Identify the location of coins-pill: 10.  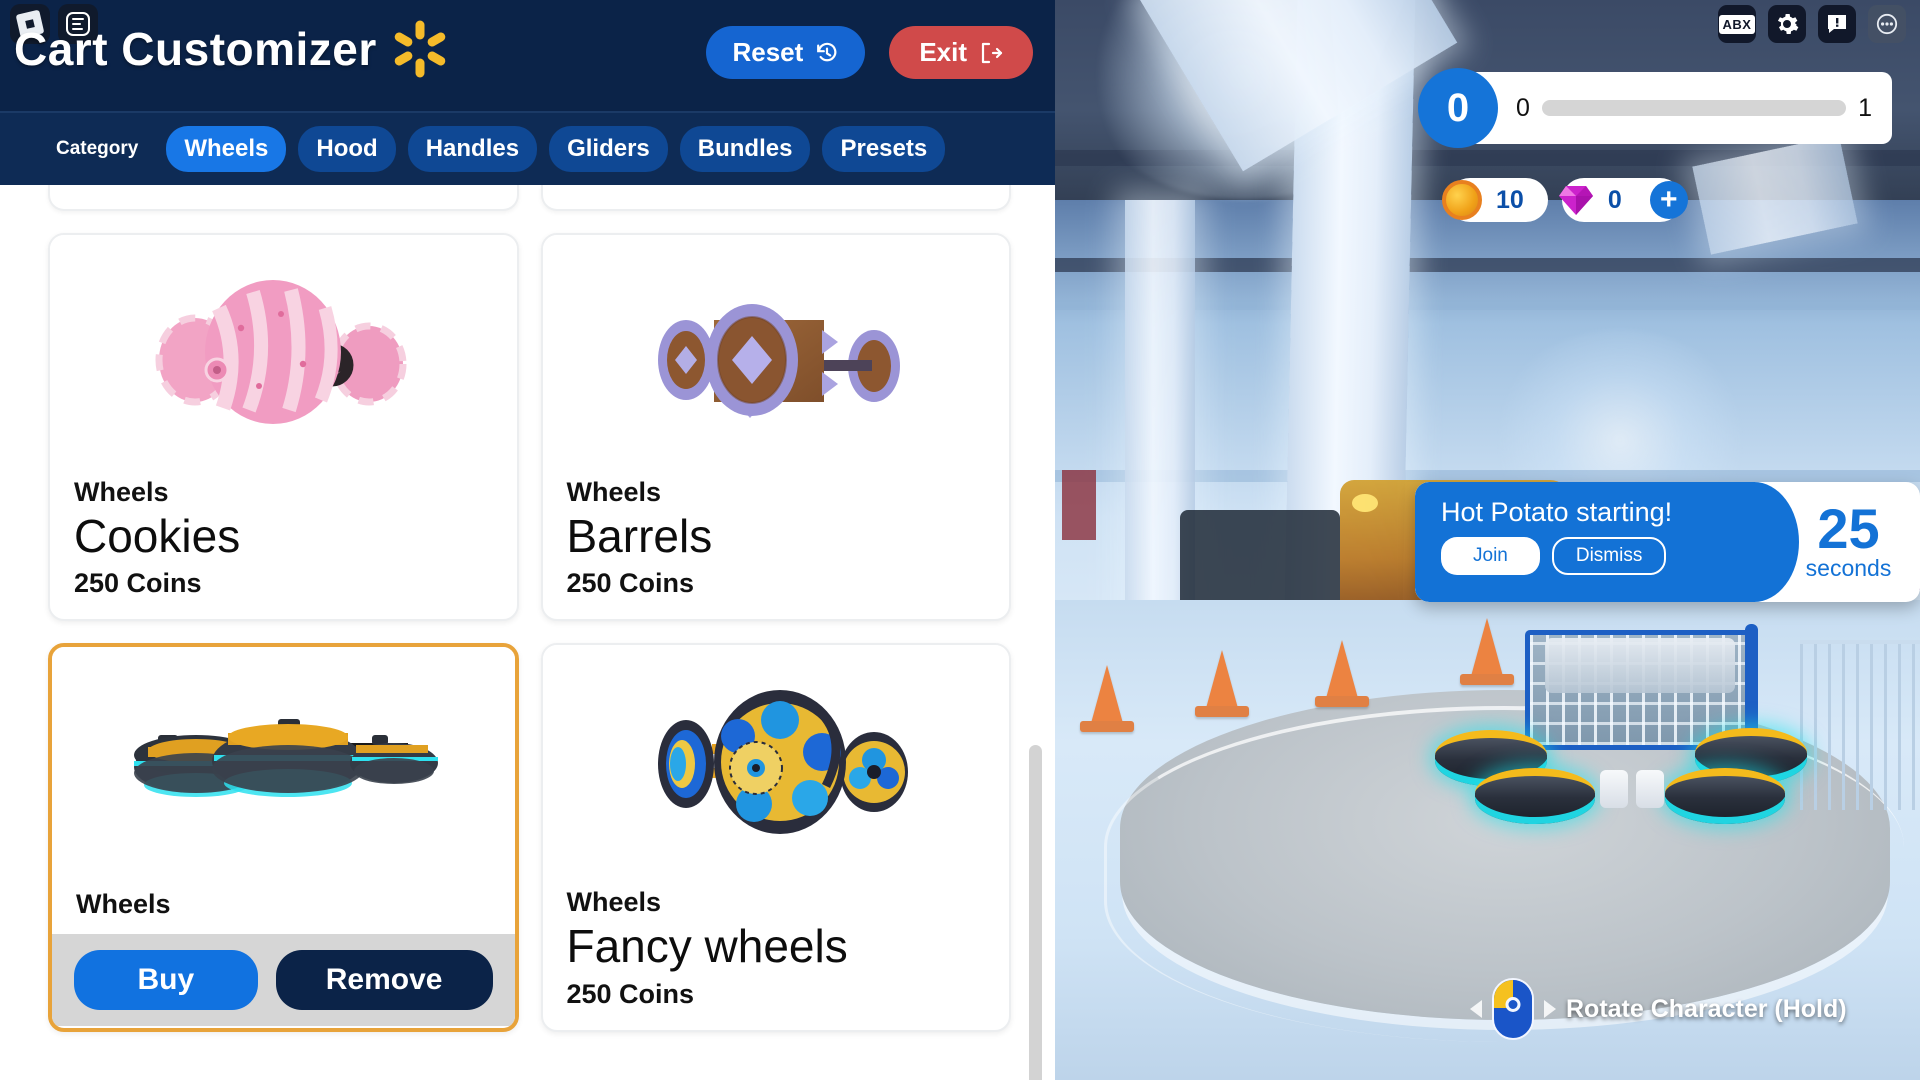
(1495, 200).